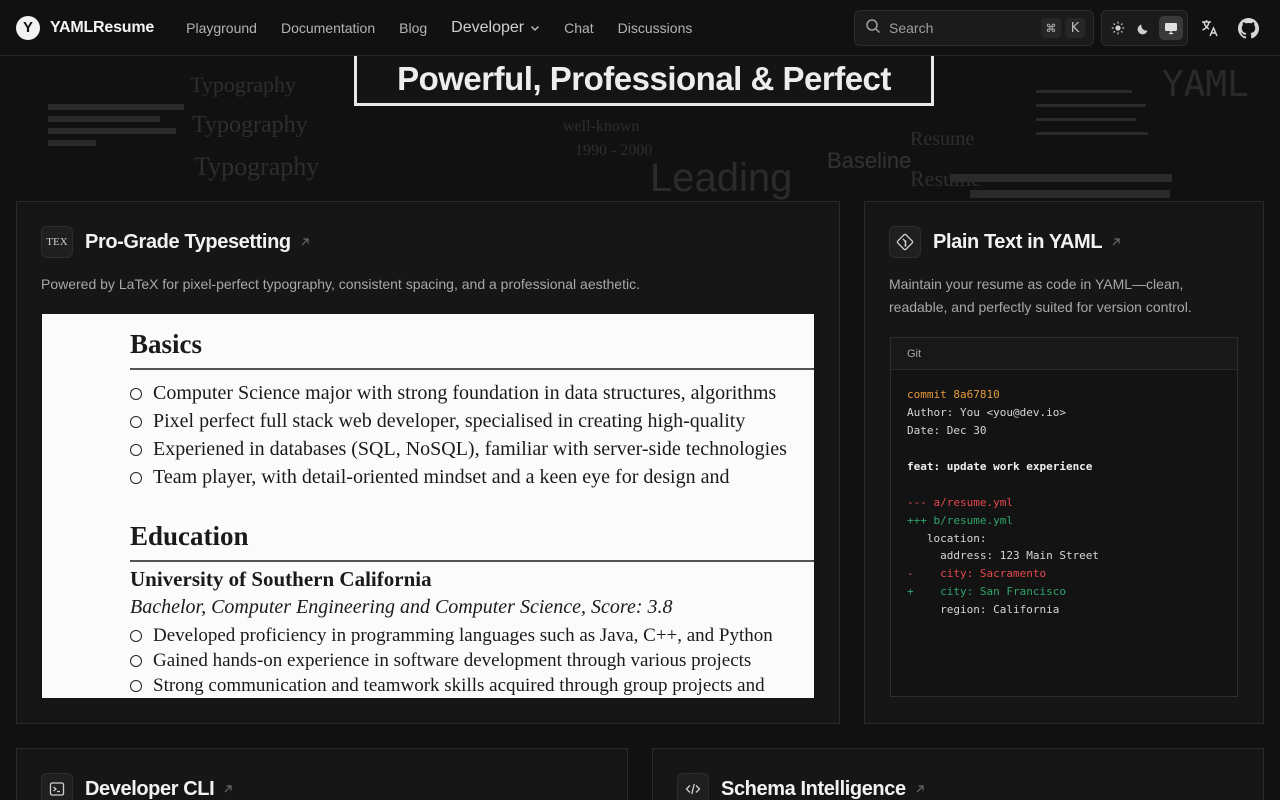 The image size is (1280, 800). What do you see at coordinates (644, 78) in the screenshot?
I see `hero-title: Powerful, Professional & Perfect` at bounding box center [644, 78].